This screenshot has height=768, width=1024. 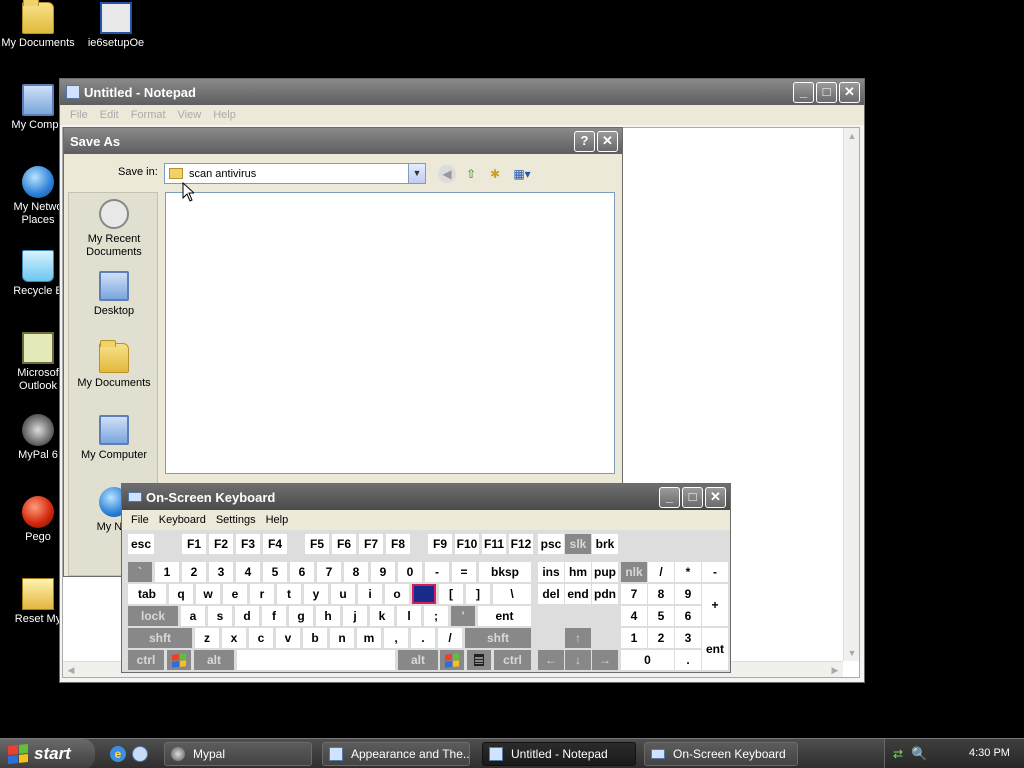 I want to click on key-slk: slk, so click(x=578, y=544).